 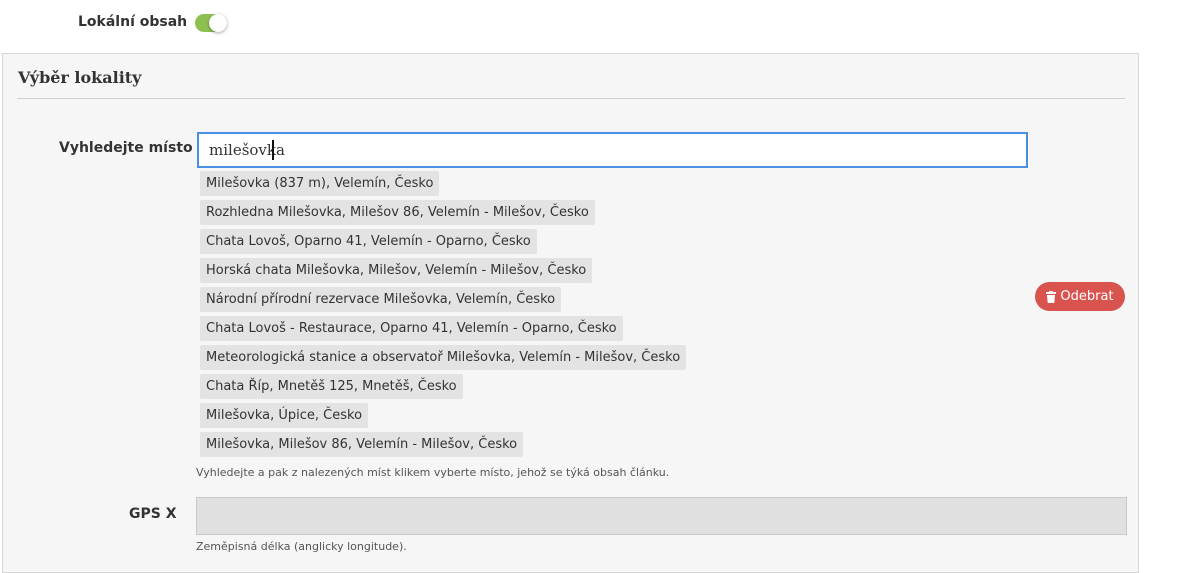 I want to click on trash-icon, so click(x=1051, y=296).